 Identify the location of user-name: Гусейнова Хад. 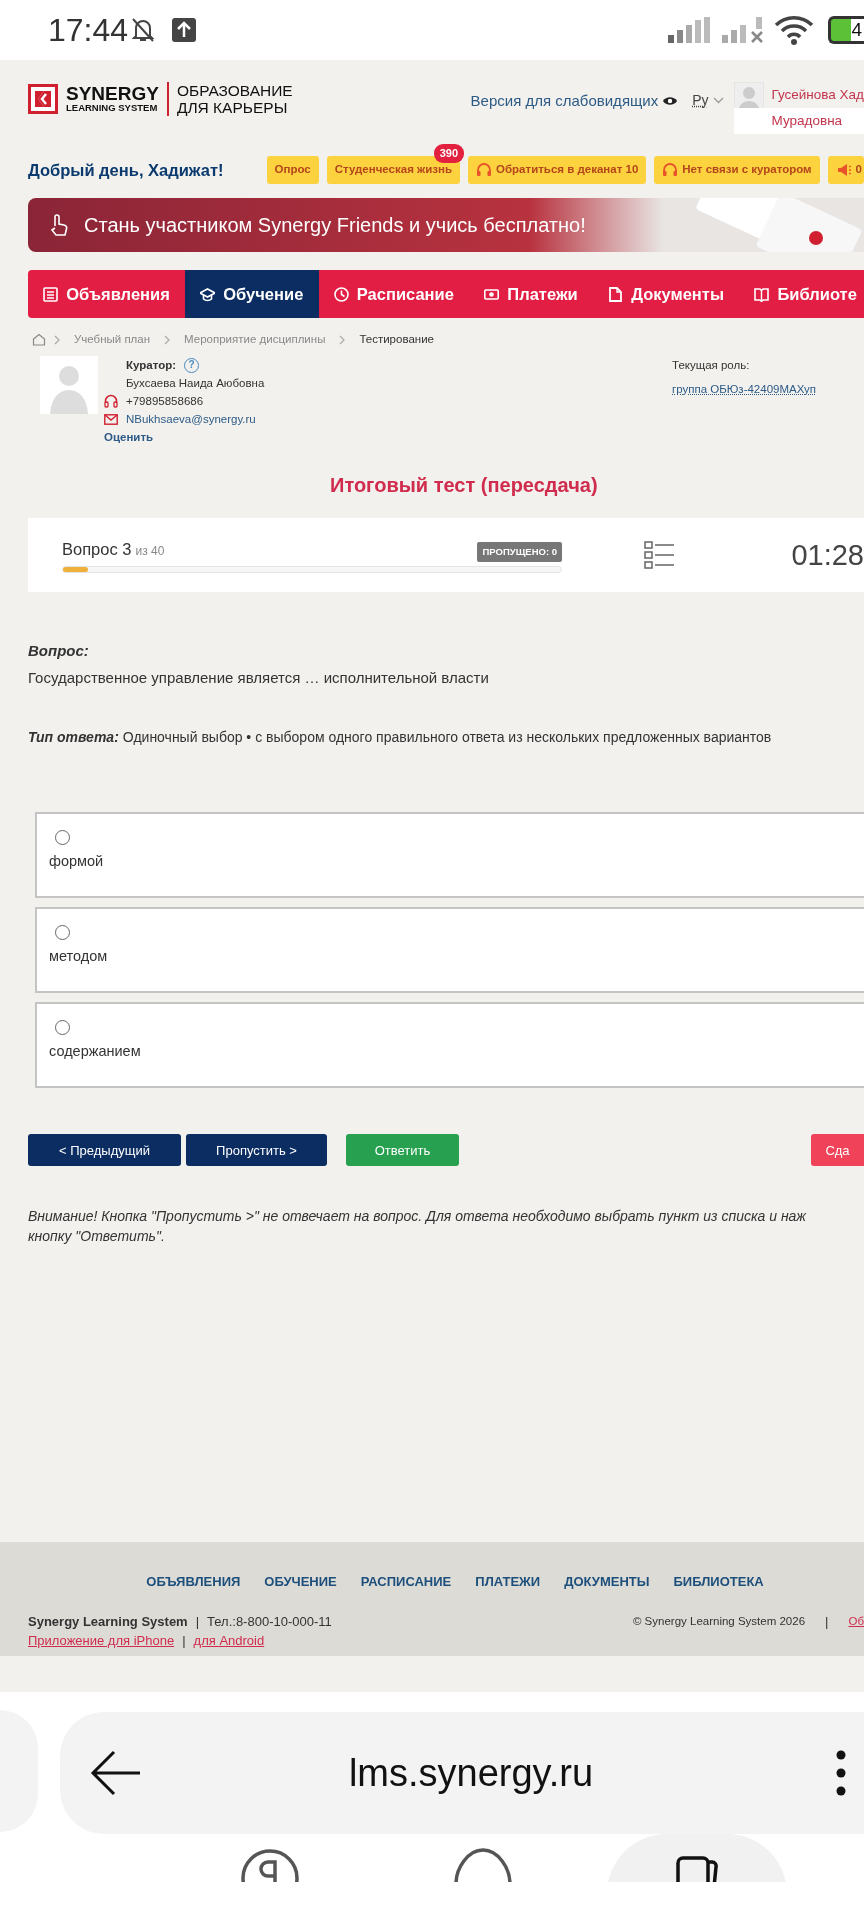
(813, 95).